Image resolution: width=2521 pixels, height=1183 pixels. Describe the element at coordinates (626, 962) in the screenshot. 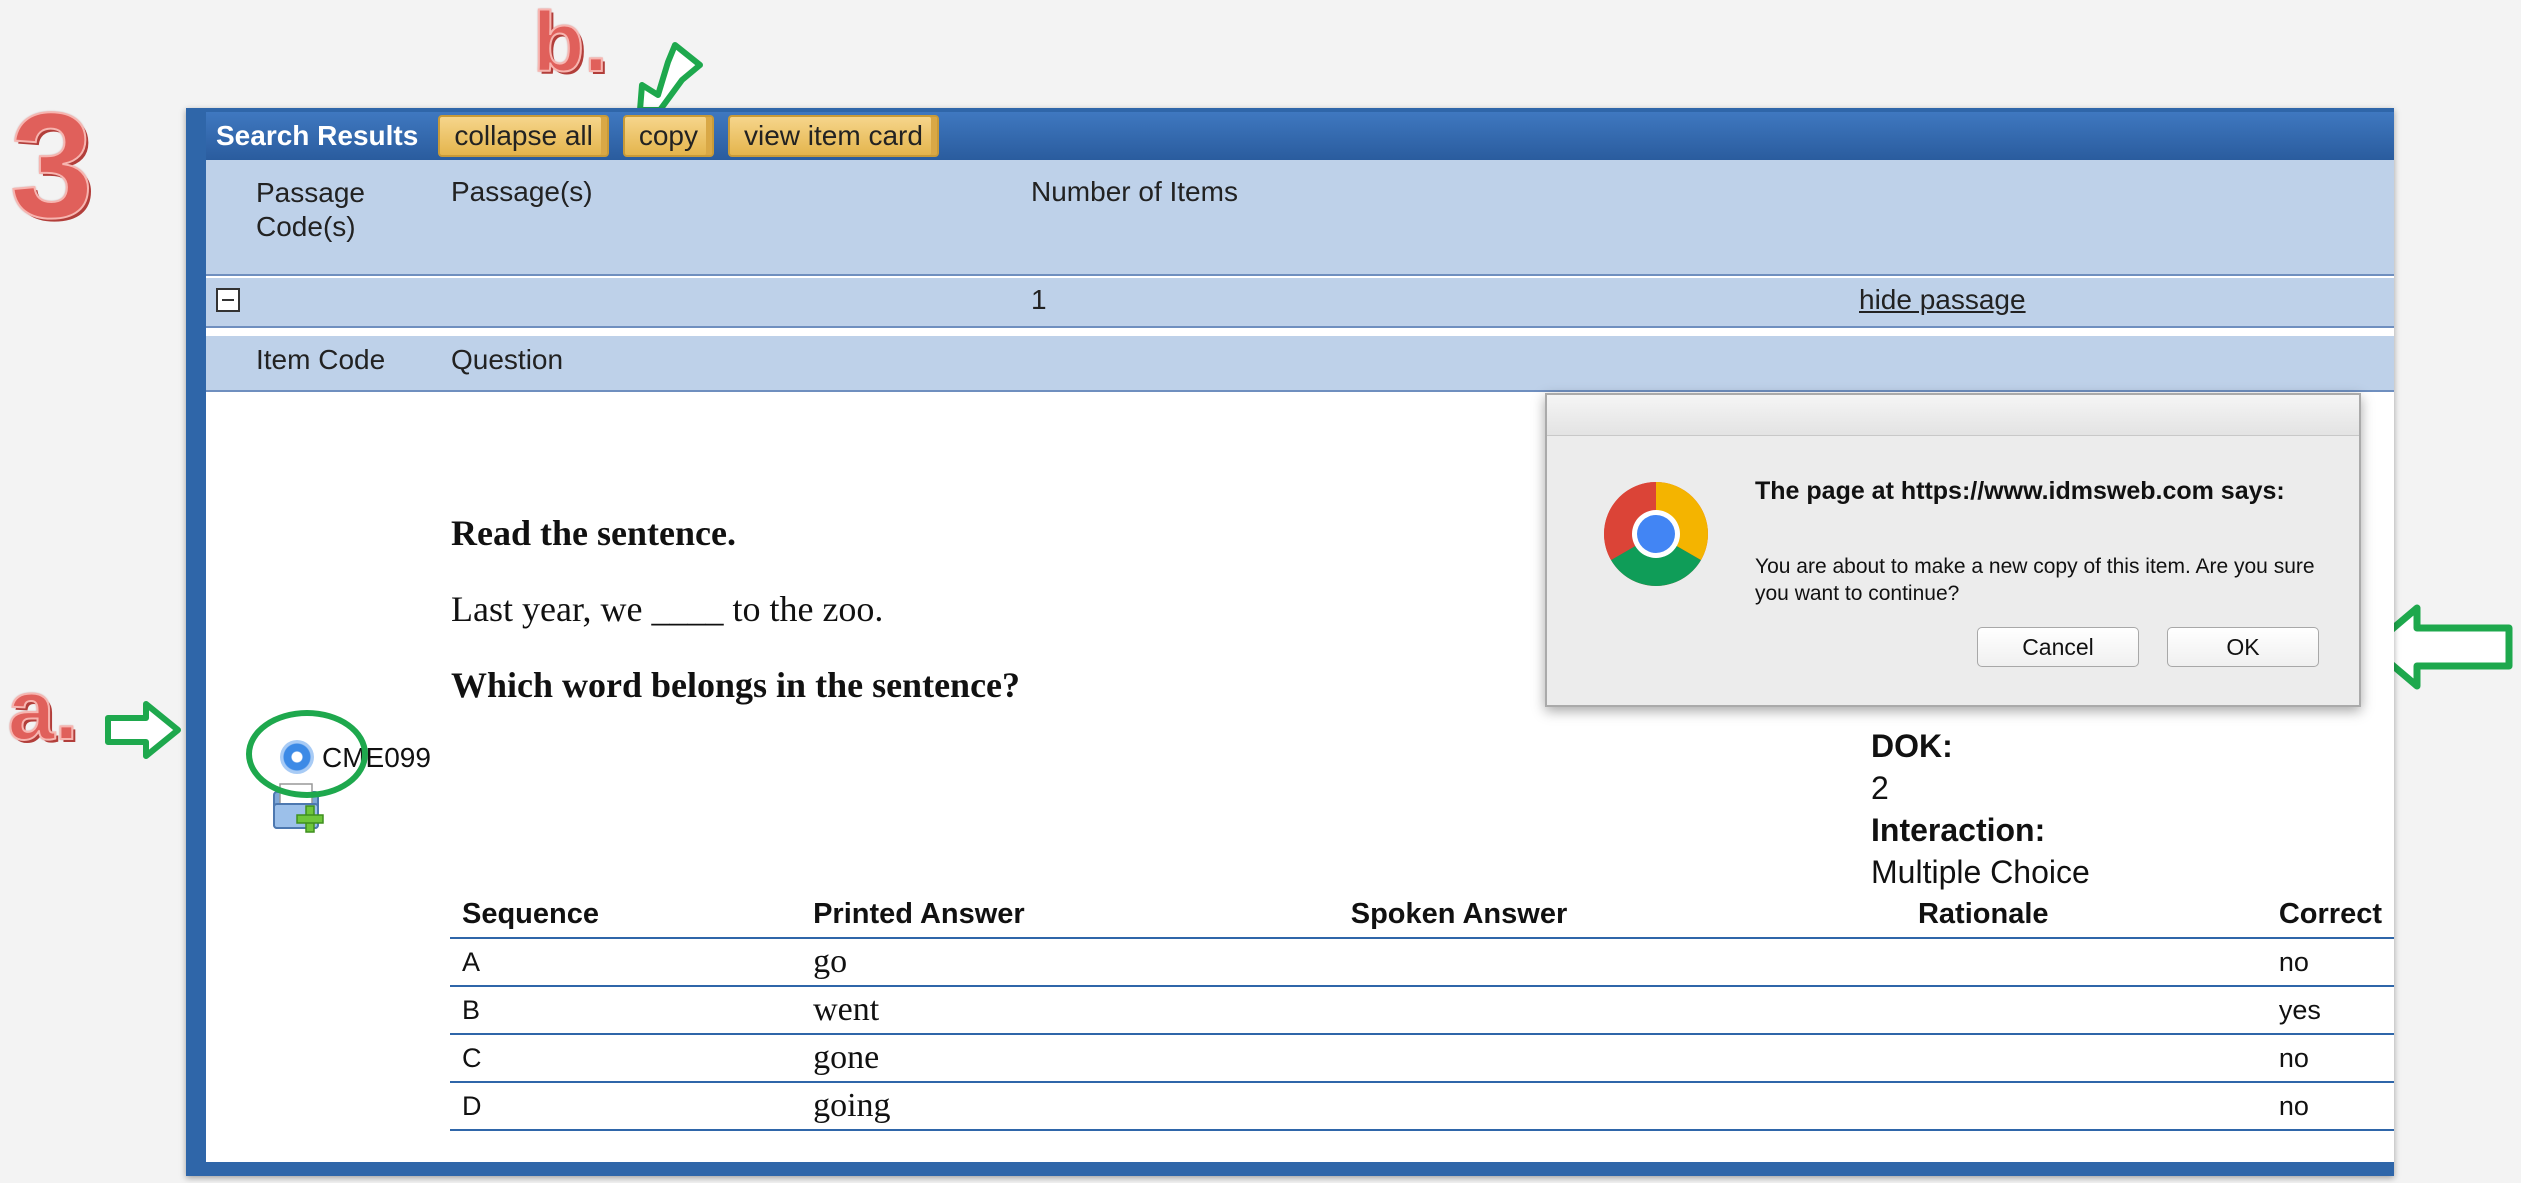

I see `cell-sequence: A` at that location.